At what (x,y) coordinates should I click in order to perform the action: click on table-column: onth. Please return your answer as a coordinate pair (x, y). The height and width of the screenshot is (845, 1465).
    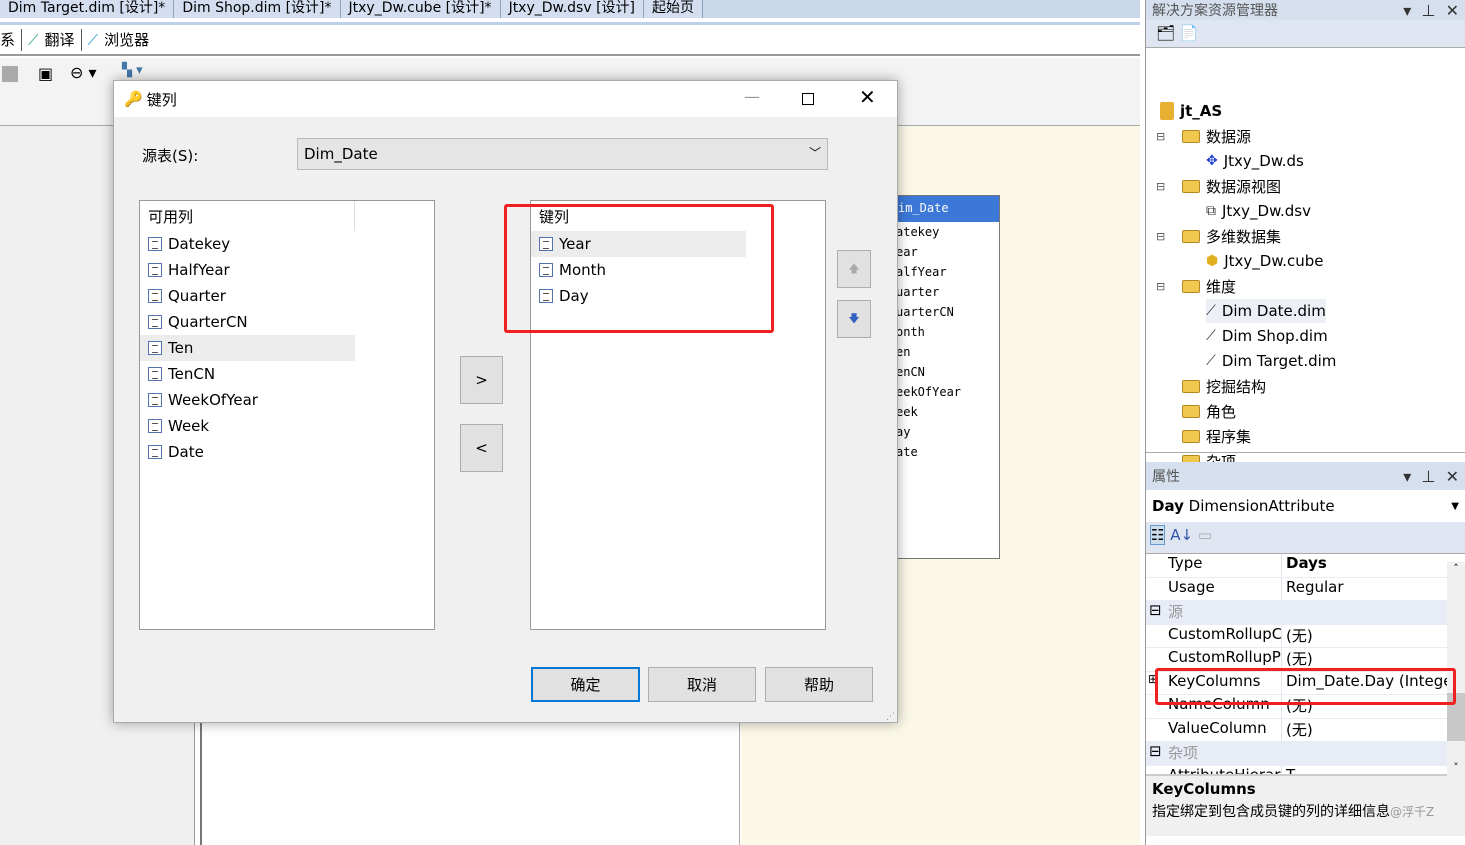
    Looking at the image, I should click on (910, 332).